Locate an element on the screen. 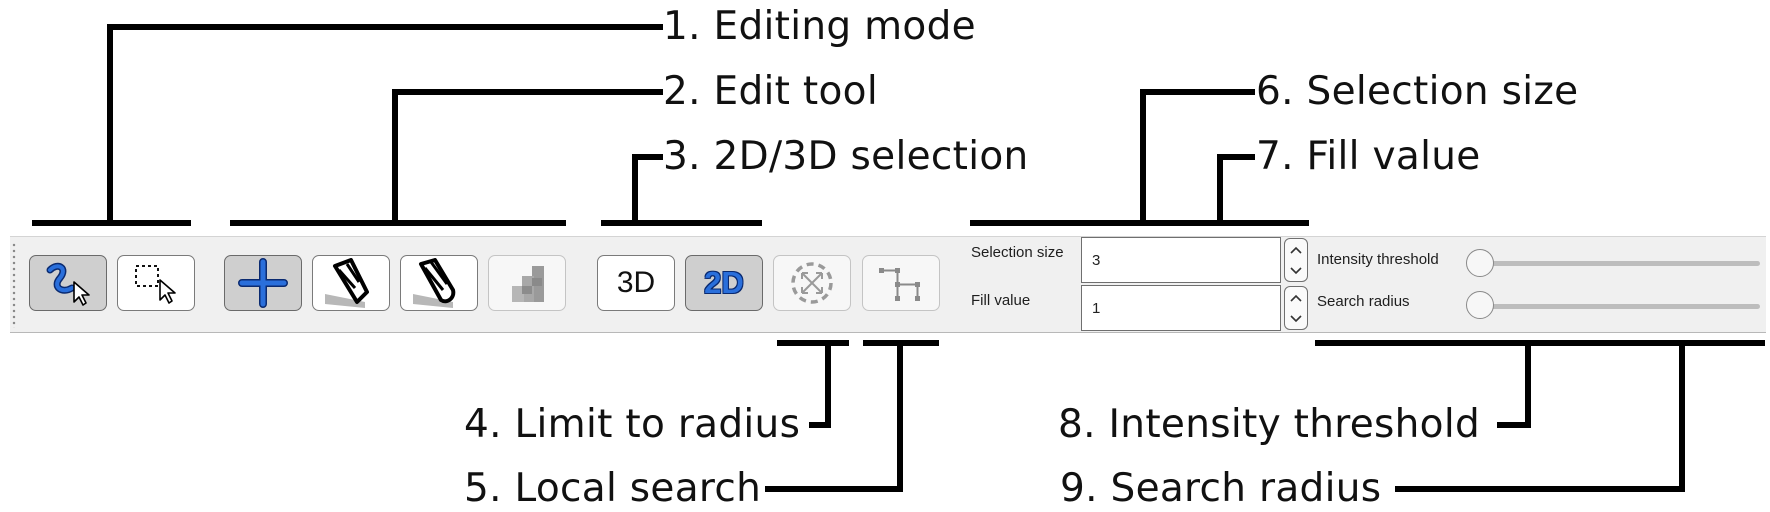 This screenshot has height=512, width=1770. search-radius-slider-handle is located at coordinates (1480, 305).